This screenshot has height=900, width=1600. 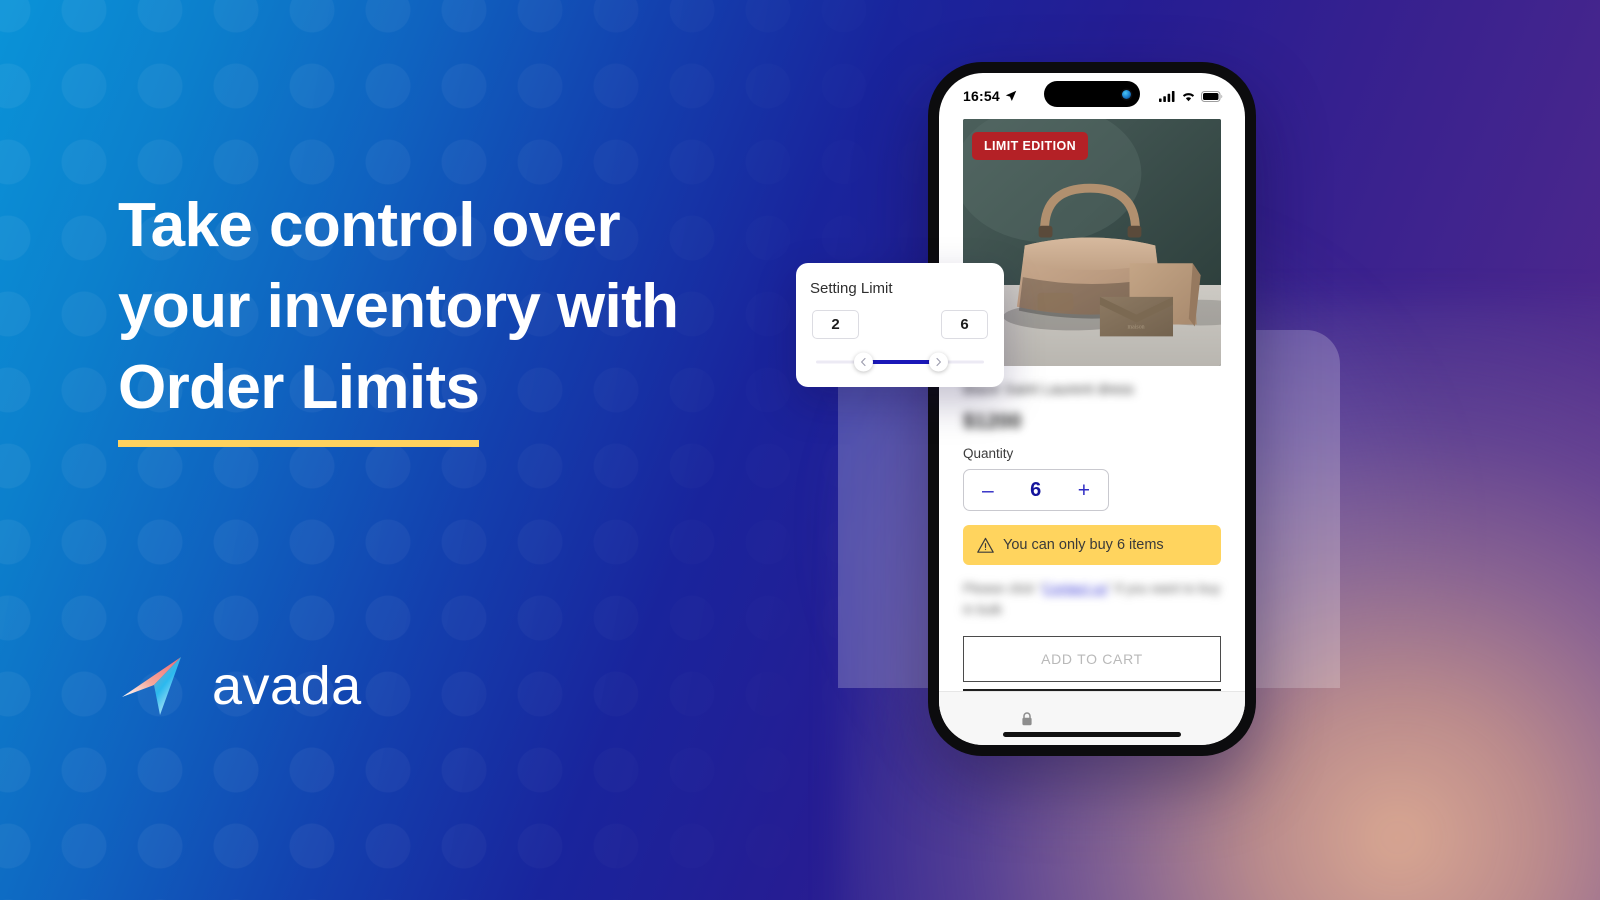 I want to click on quantity-warning-banner: You can only buy 6 items, so click(x=1092, y=545).